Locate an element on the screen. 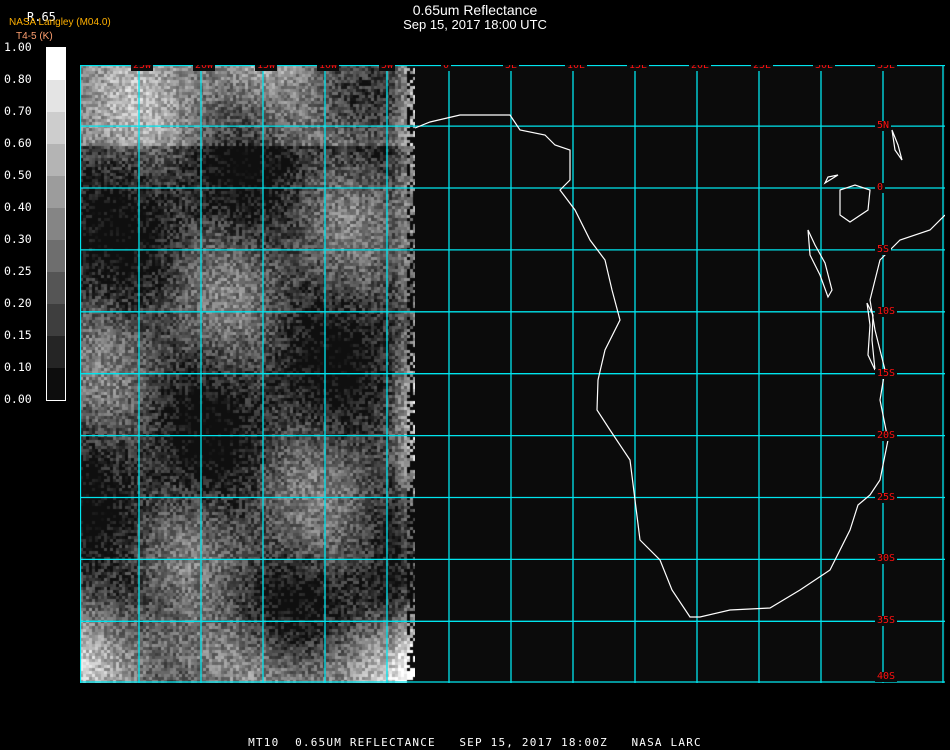 Image resolution: width=950 pixels, height=750 pixels. organization-label: NASA Langley (M04.0) is located at coordinates (60, 22).